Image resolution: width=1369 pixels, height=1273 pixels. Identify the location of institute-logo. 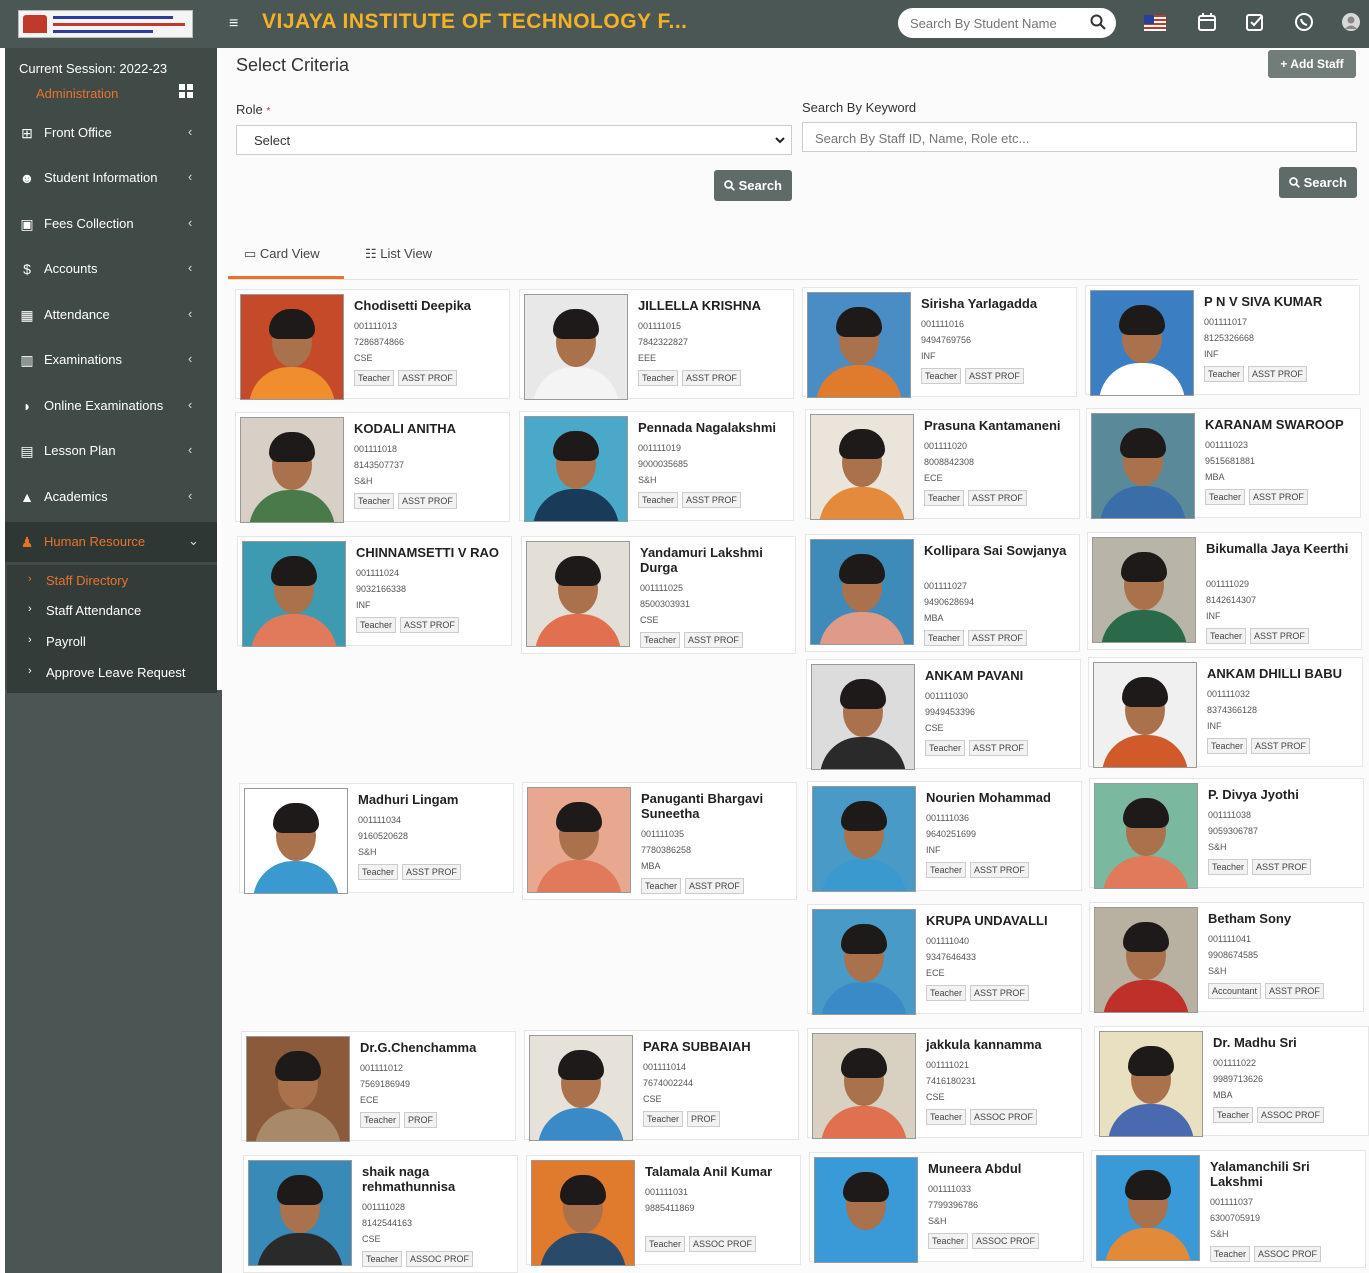
(105, 24).